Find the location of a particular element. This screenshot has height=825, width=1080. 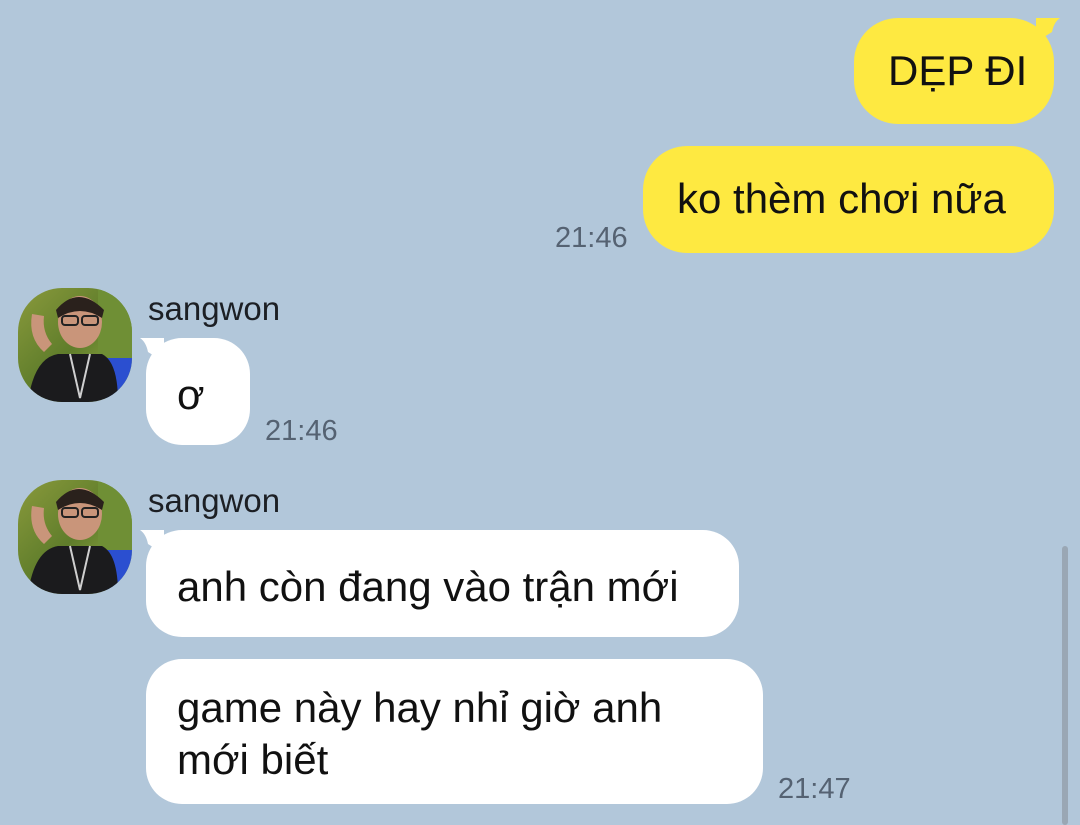

outgoing-message-bubble: ko thèm chơi nữa is located at coordinates (848, 199).